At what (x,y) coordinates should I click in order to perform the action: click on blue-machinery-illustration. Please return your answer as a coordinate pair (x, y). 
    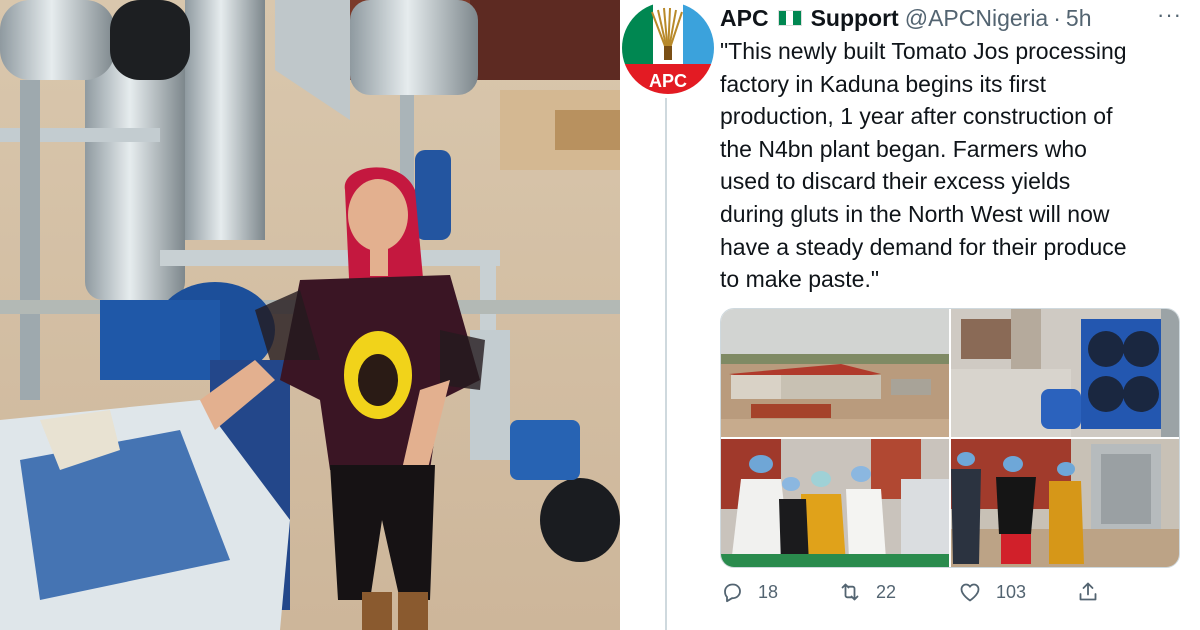
    Looking at the image, I should click on (1065, 373).